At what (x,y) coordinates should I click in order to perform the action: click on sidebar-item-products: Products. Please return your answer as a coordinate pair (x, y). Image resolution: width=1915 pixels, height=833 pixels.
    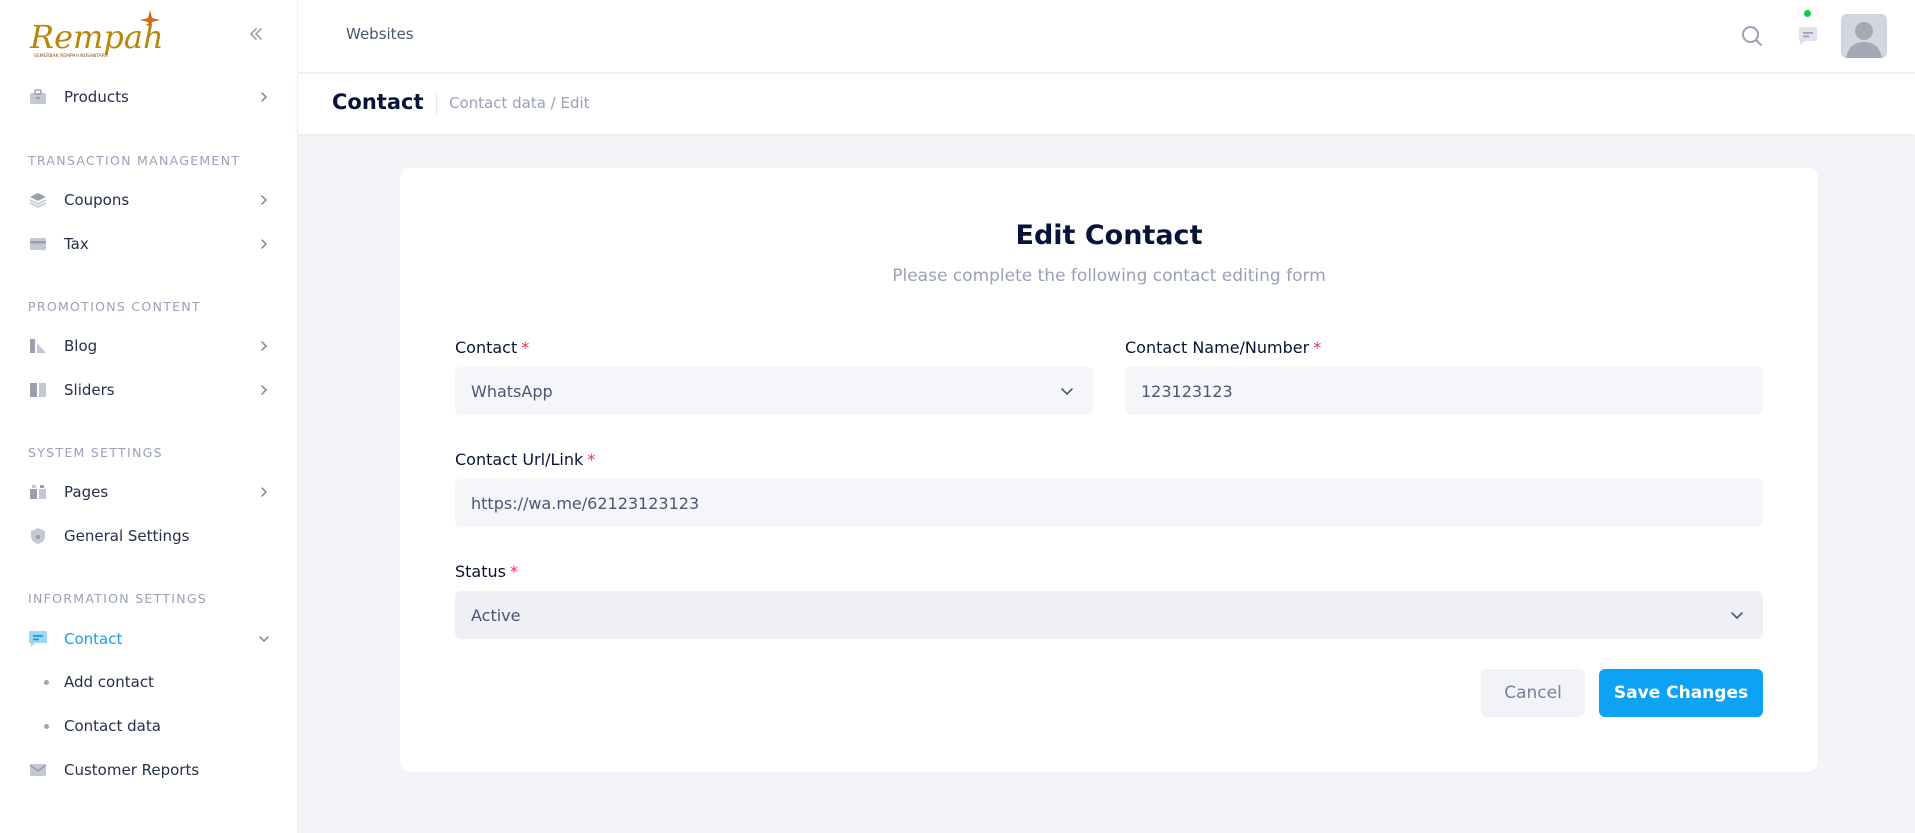
    Looking at the image, I should click on (150, 97).